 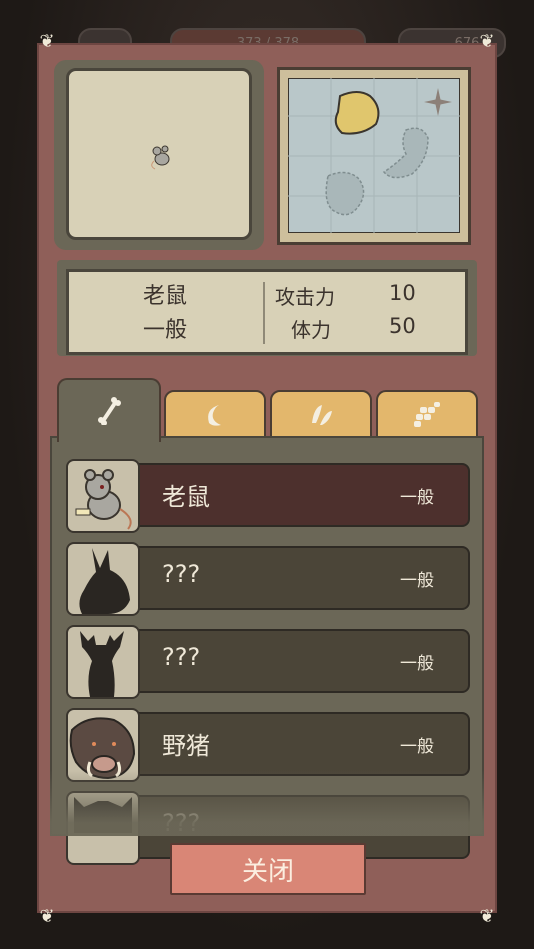 What do you see at coordinates (264, 313) in the screenshot?
I see `stats-divider` at bounding box center [264, 313].